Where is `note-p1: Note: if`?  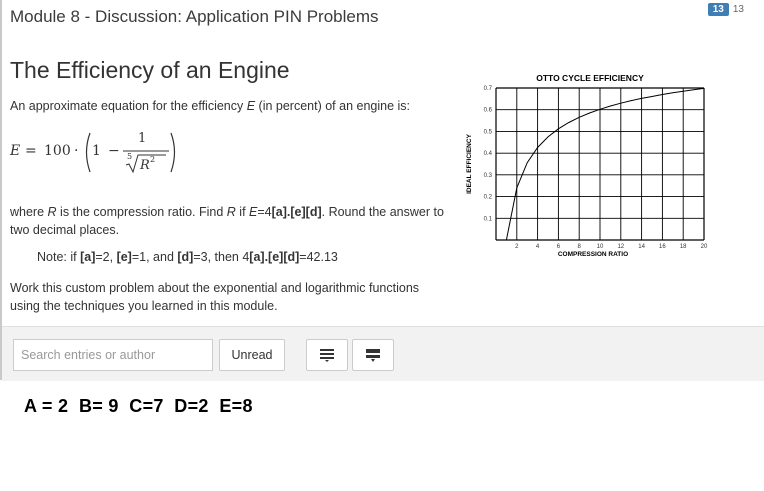 note-p1: Note: if is located at coordinates (59, 257).